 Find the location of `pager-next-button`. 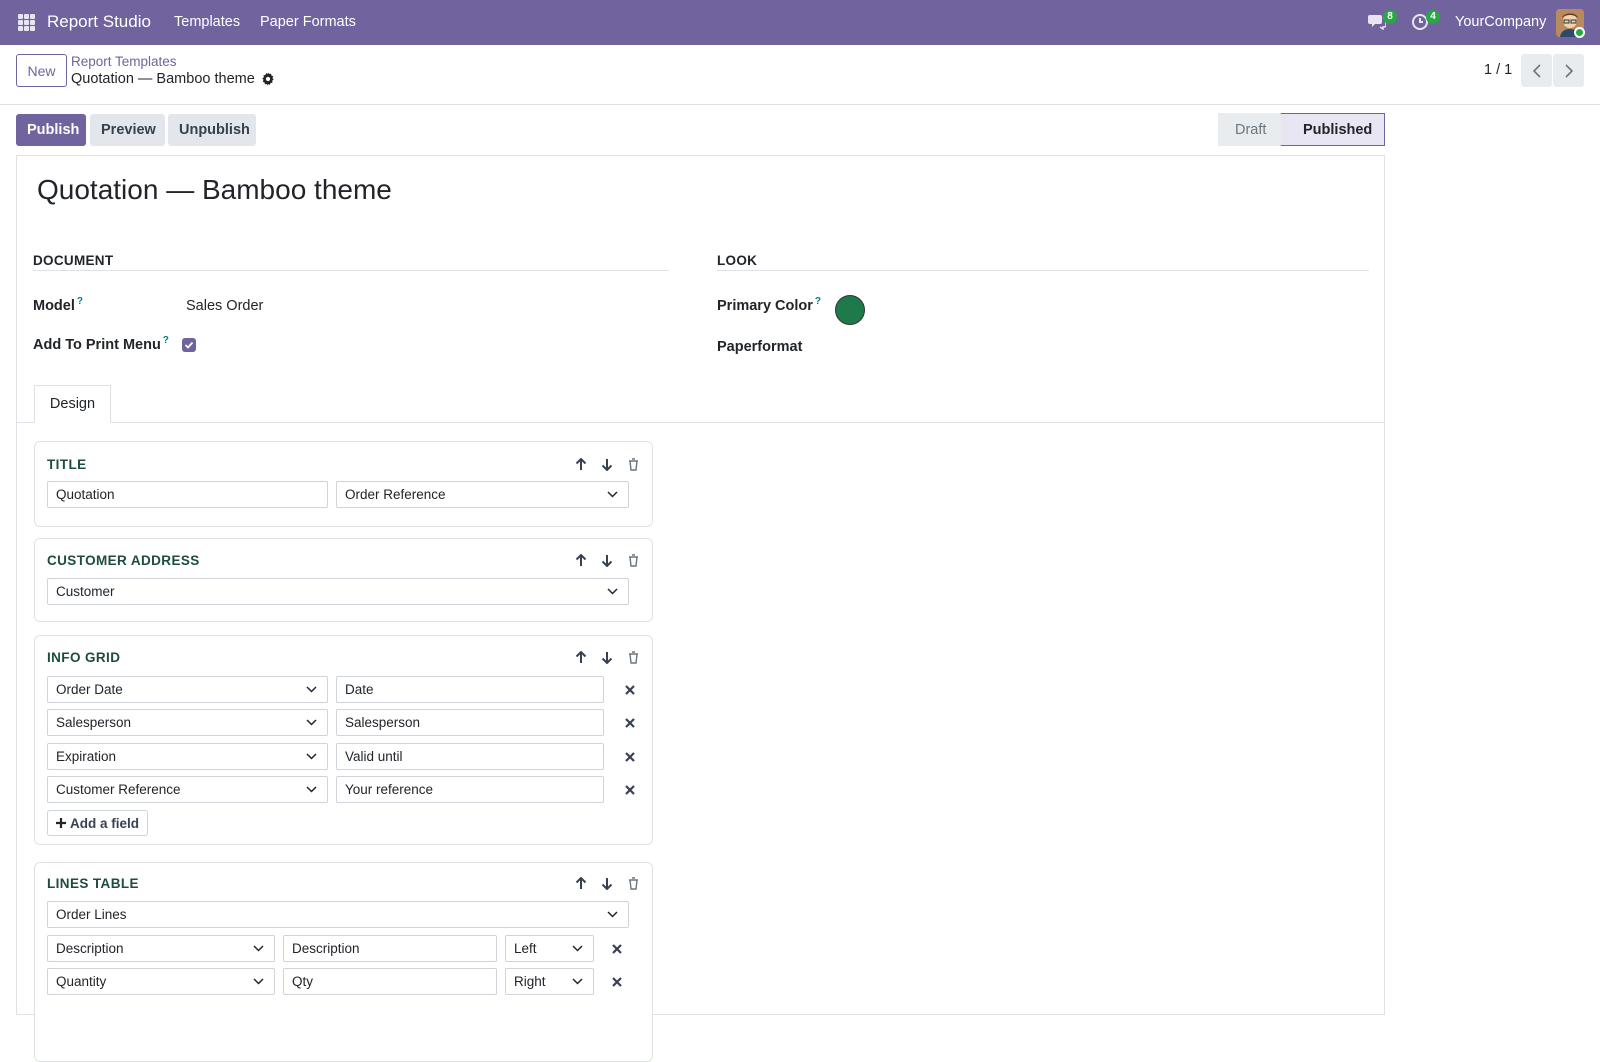

pager-next-button is located at coordinates (1568, 70).